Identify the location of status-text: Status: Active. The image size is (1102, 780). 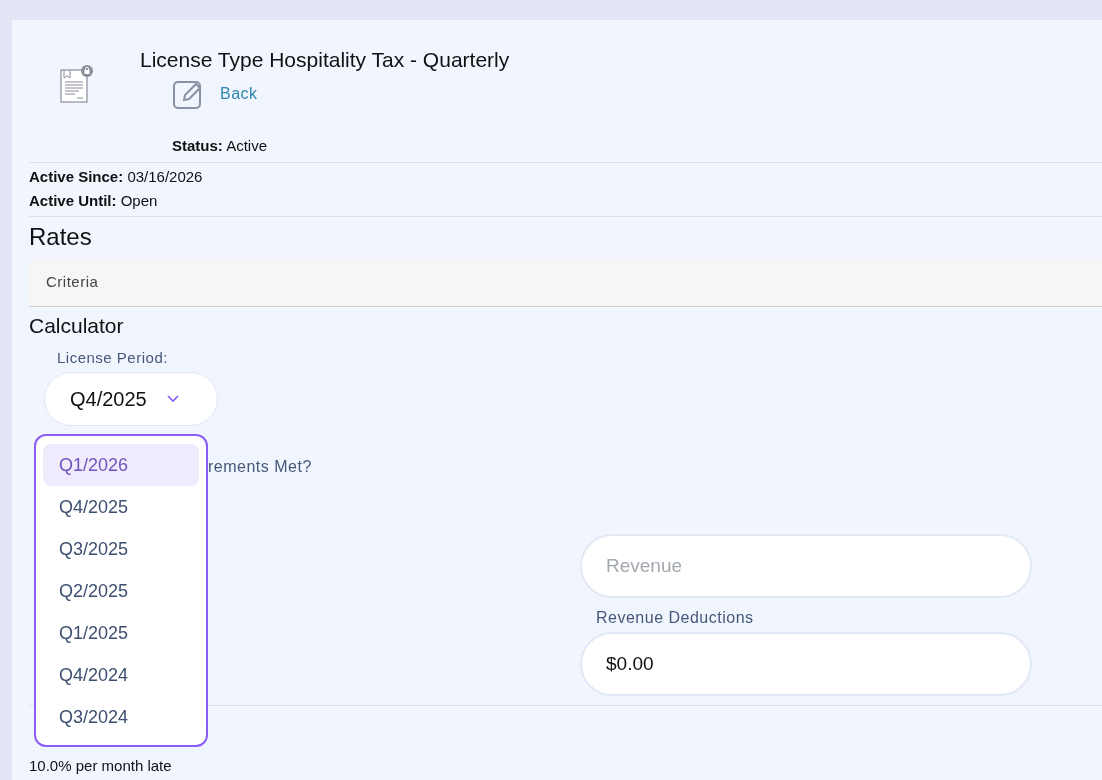
(220, 146).